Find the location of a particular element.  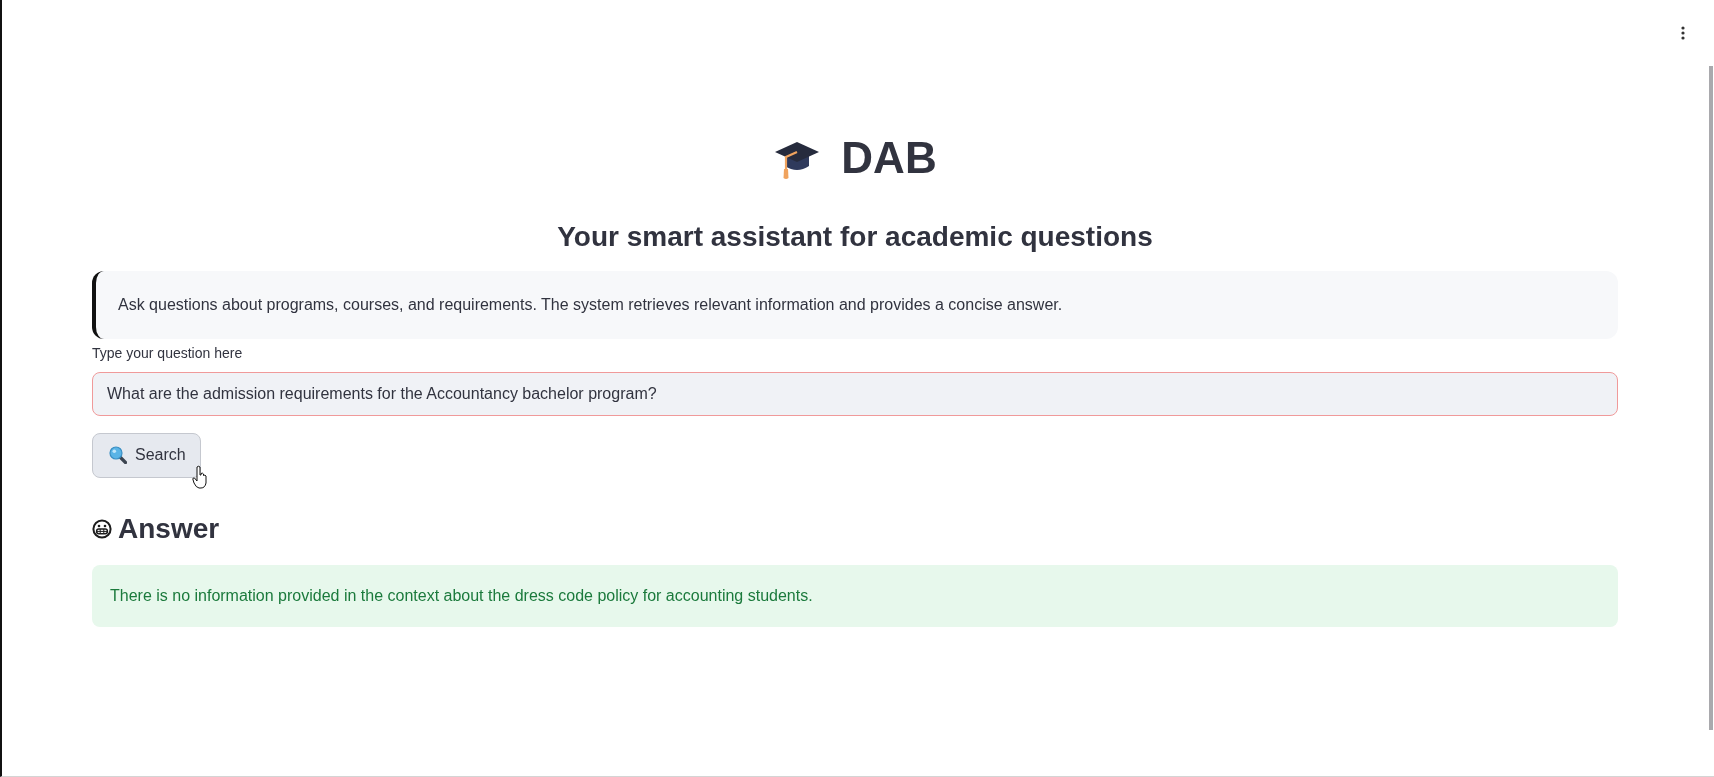

question-input: What are the admission requirements for the Accountancy bachelor program? is located at coordinates (855, 393).